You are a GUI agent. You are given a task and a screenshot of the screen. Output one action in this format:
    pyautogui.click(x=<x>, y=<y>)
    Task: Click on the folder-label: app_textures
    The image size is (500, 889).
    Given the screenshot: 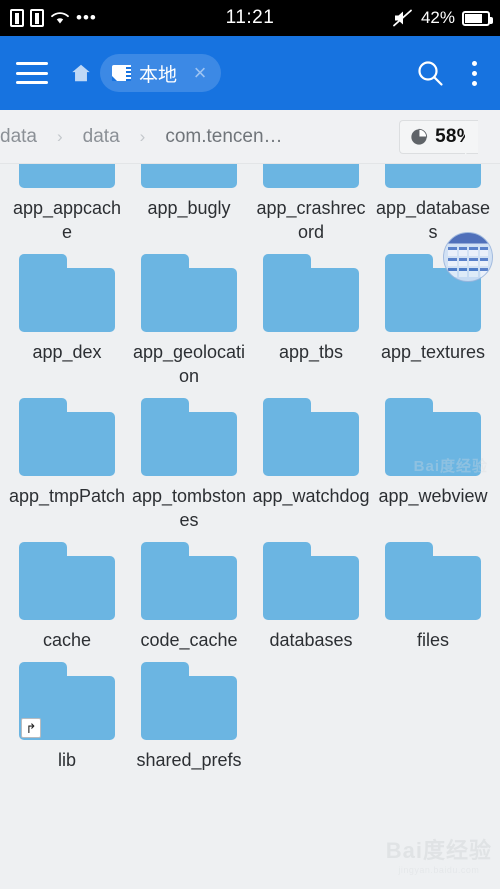 What is the action you would take?
    pyautogui.click(x=433, y=352)
    